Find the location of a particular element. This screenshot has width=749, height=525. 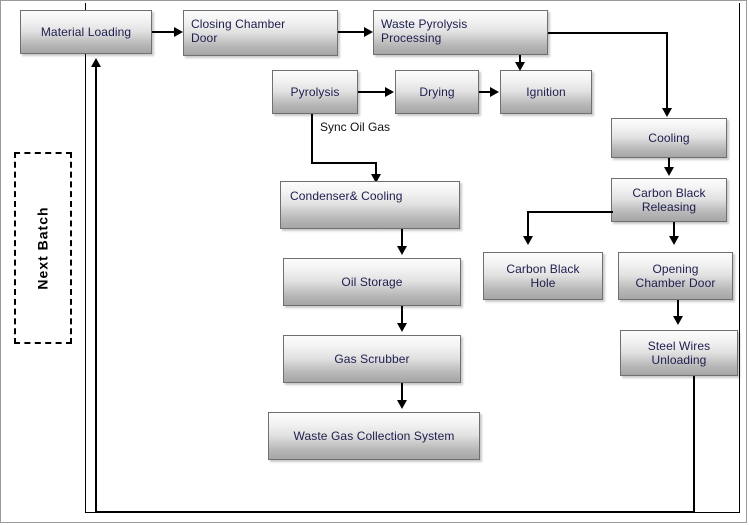

node-carbon-black-hole-label: Carbon Black Hole is located at coordinates (543, 276).